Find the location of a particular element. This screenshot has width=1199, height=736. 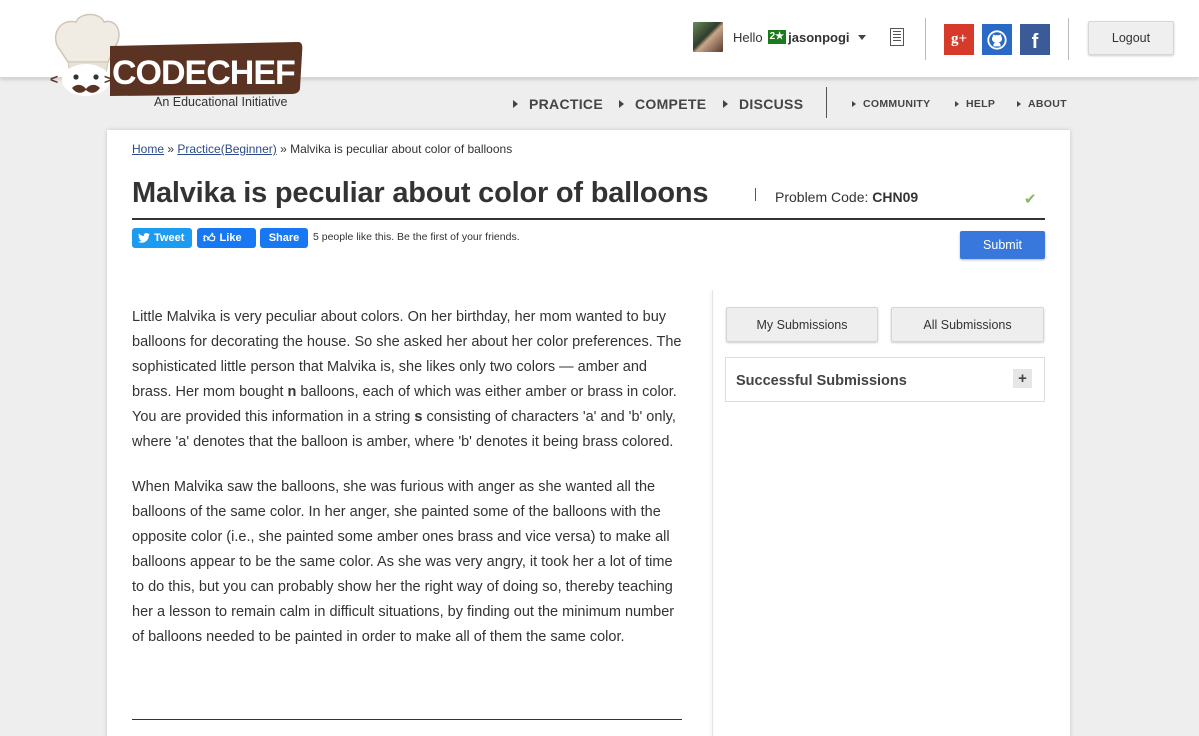

nav-label: DISCUSS is located at coordinates (771, 104).